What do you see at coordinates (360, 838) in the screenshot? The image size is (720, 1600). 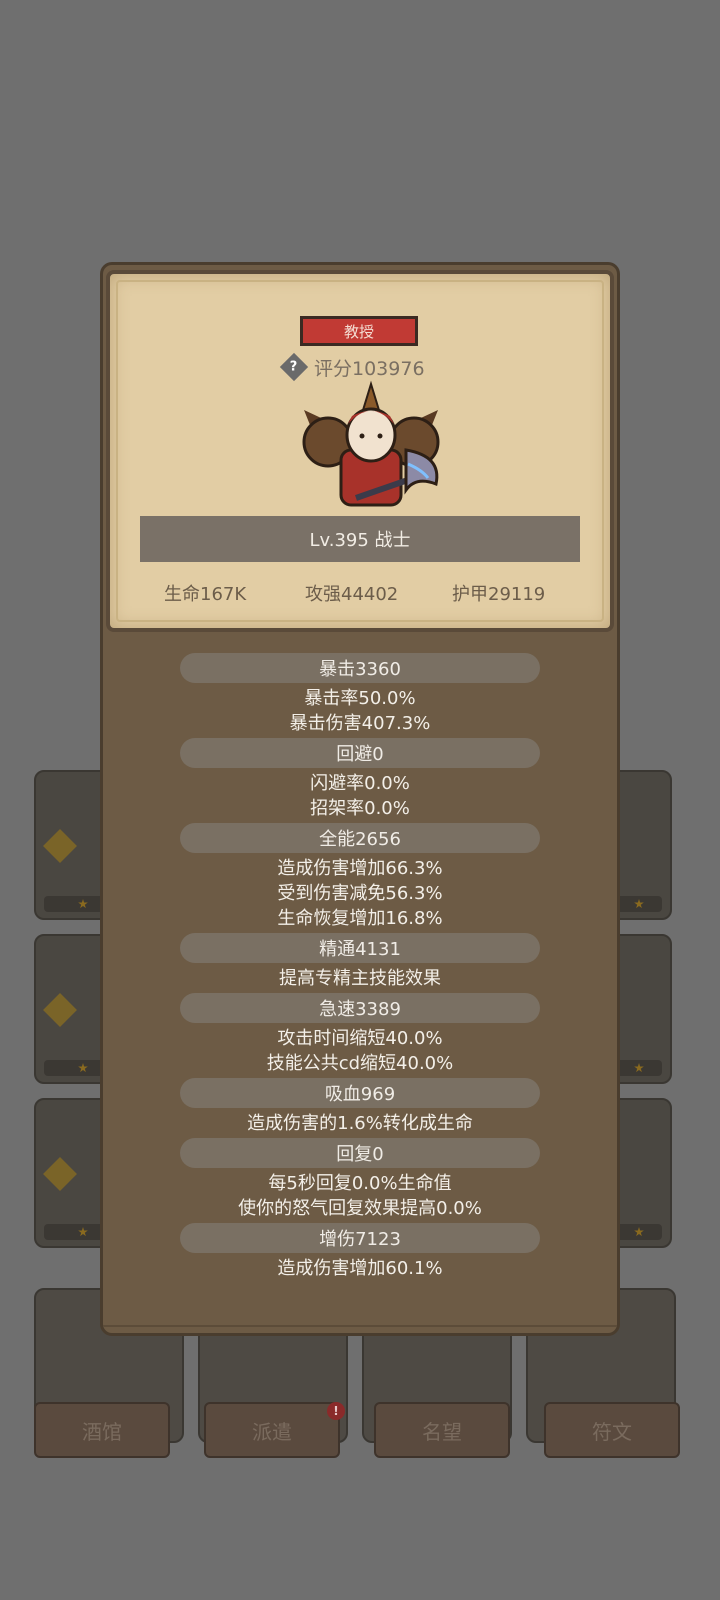 I see `stat-header-versatility: 全能2656` at bounding box center [360, 838].